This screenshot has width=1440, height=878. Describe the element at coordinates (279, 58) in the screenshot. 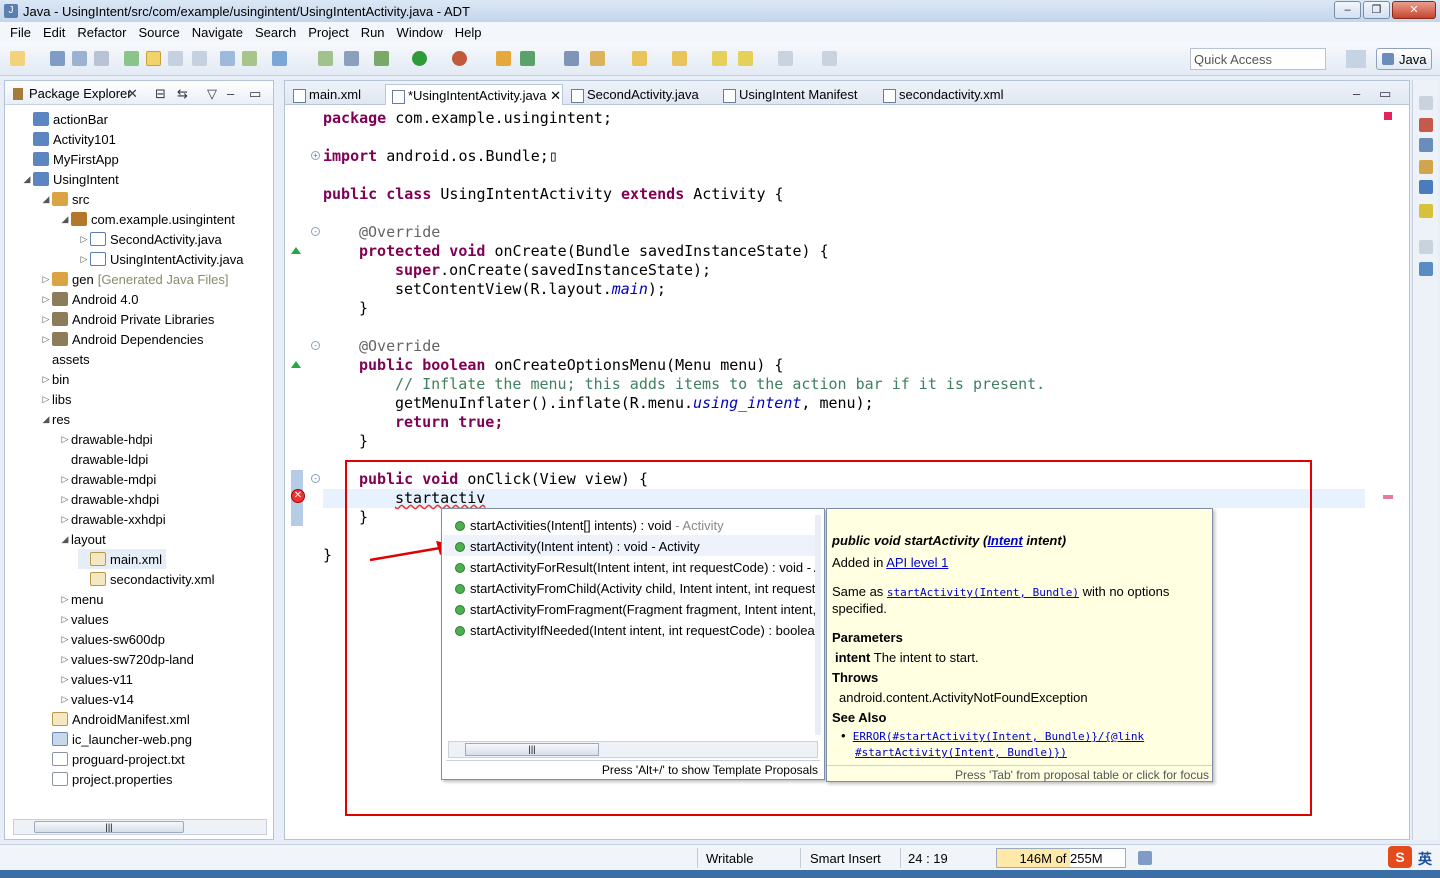

I see `task-icon` at that location.